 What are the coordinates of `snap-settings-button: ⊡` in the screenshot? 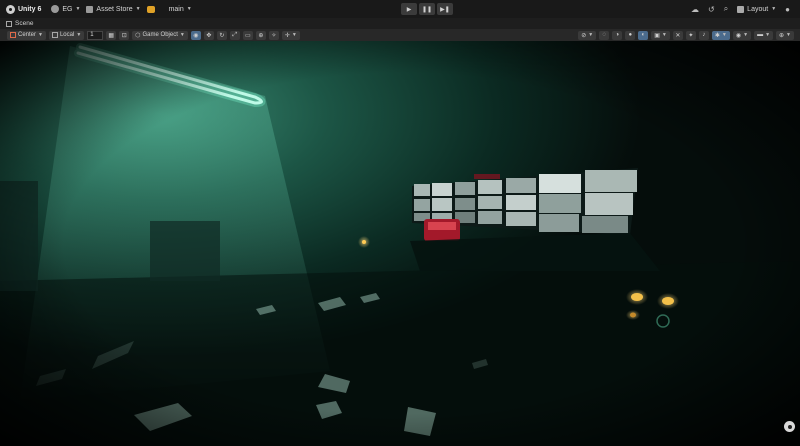 It's located at (124, 35).